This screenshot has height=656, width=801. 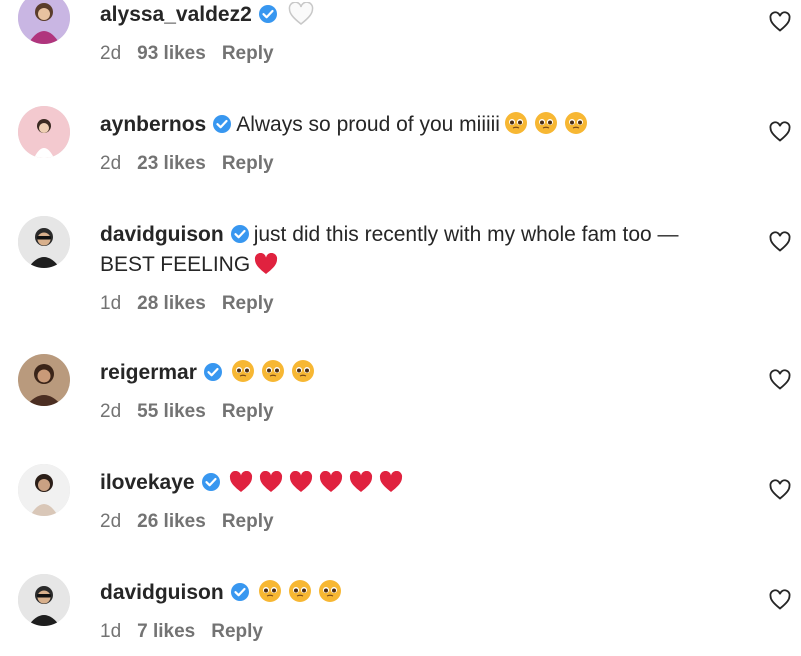 I want to click on comment-meta: 2d 55 likes Reply, so click(x=195, y=412).